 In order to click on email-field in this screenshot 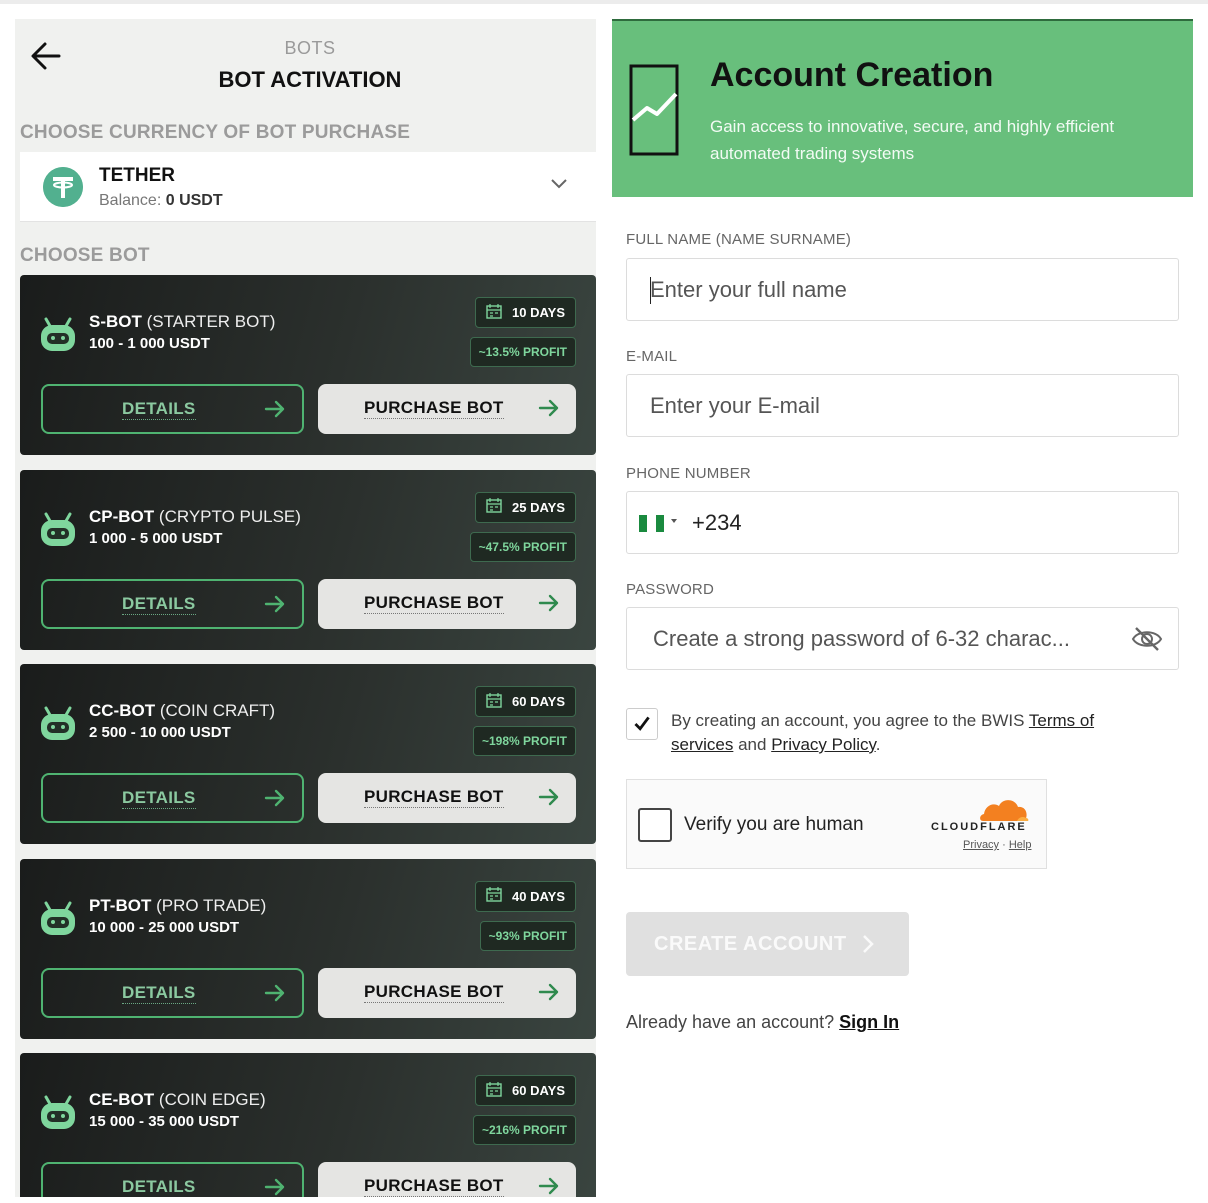, I will do `click(902, 405)`.